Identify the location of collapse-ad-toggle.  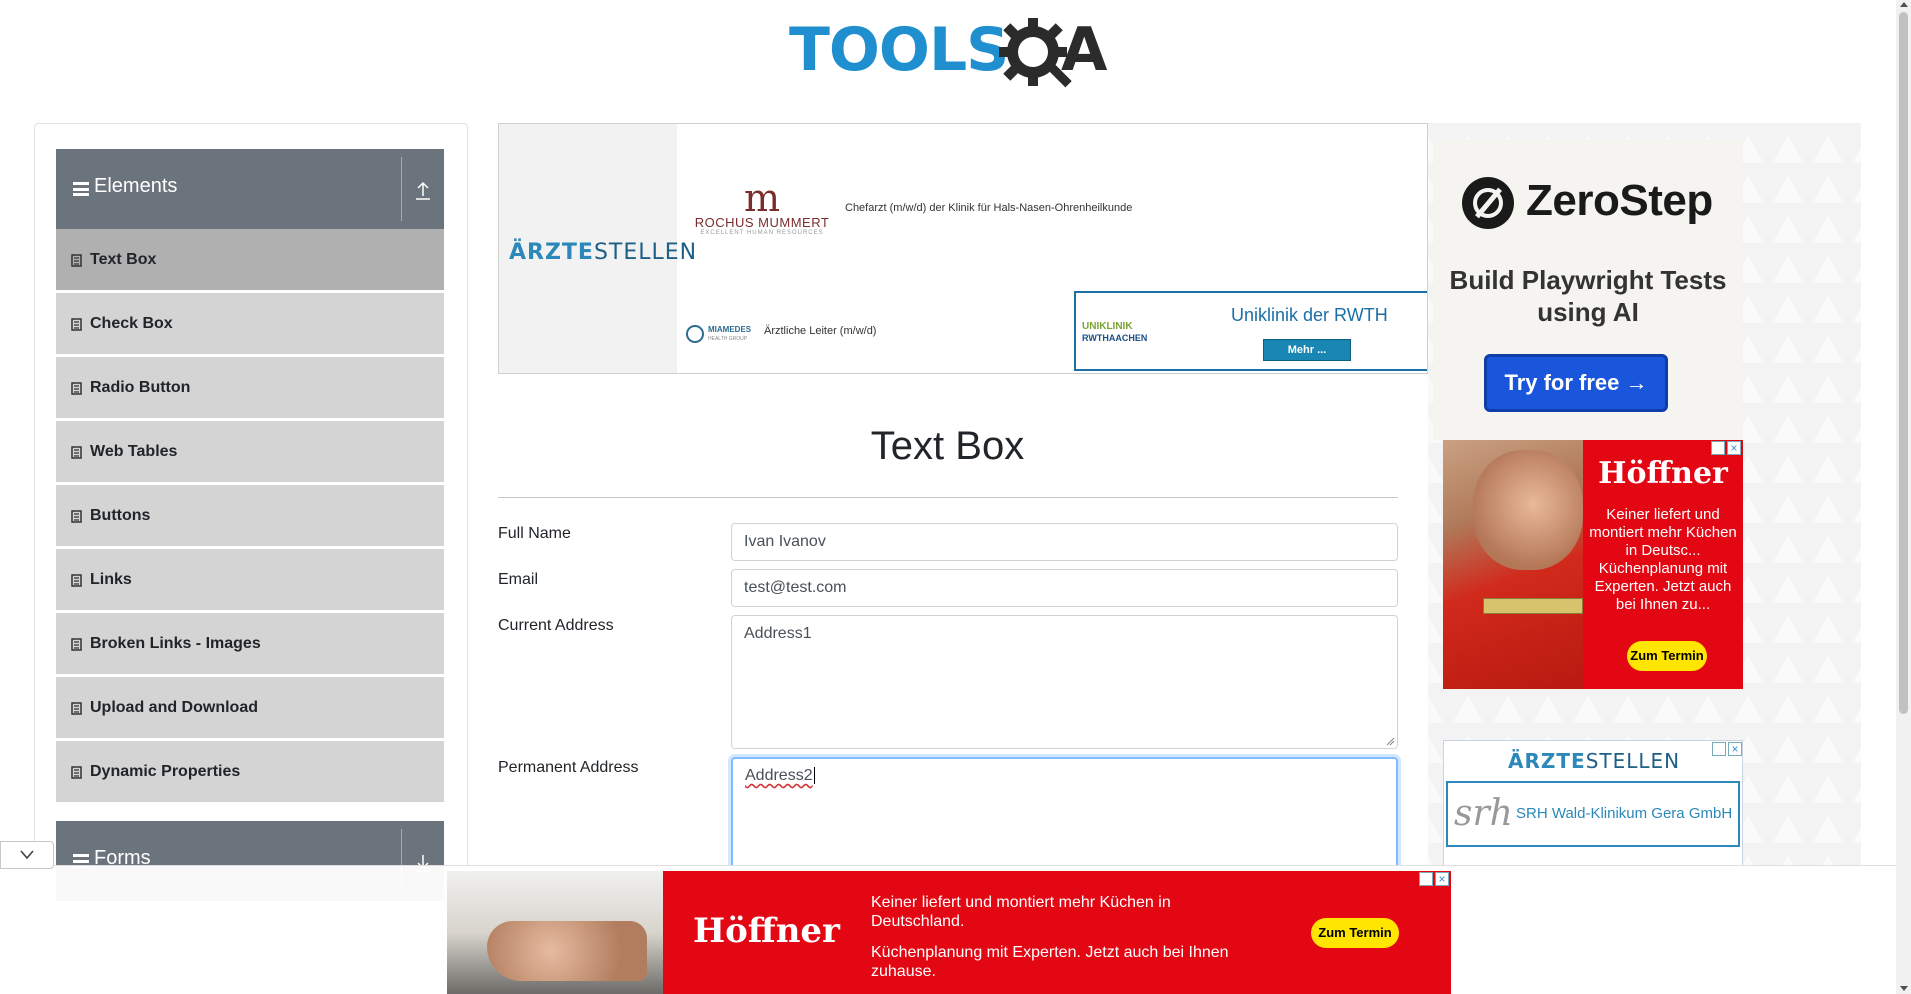
(27, 855).